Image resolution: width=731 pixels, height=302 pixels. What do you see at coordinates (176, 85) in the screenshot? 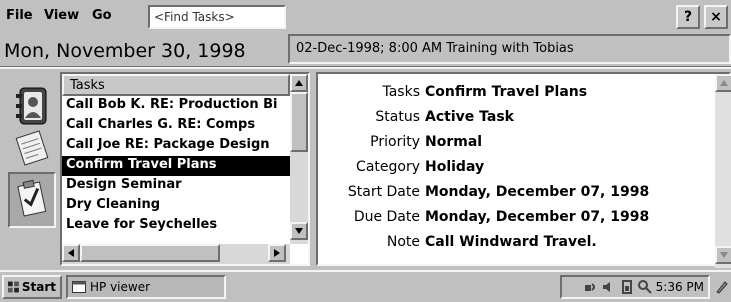
I see `task-list-header: Tasks` at bounding box center [176, 85].